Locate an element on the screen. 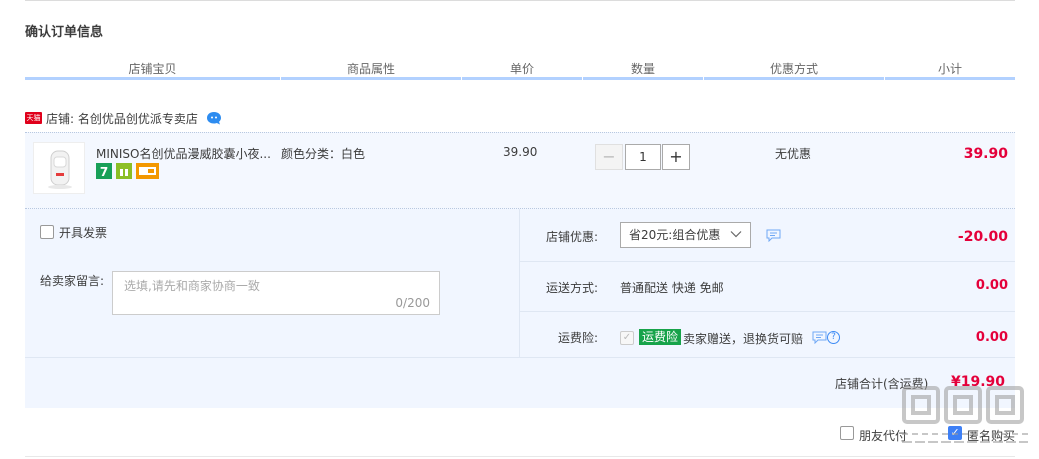 This screenshot has width=1039, height=459. section-title: 确认订单信息 is located at coordinates (64, 32).